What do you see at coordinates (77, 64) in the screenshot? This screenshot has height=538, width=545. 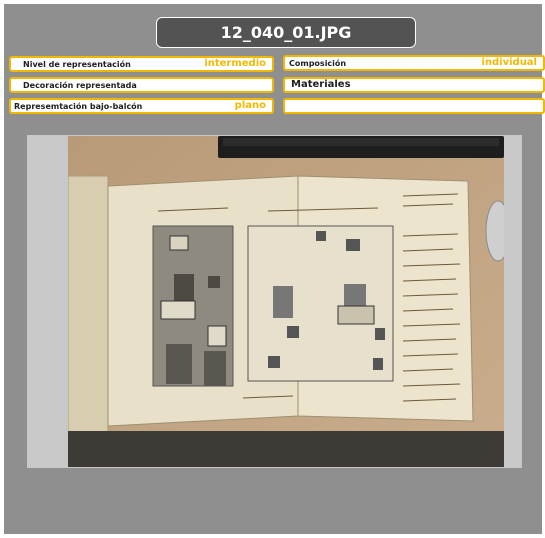 I see `nivel-label: Nivel de representación` at bounding box center [77, 64].